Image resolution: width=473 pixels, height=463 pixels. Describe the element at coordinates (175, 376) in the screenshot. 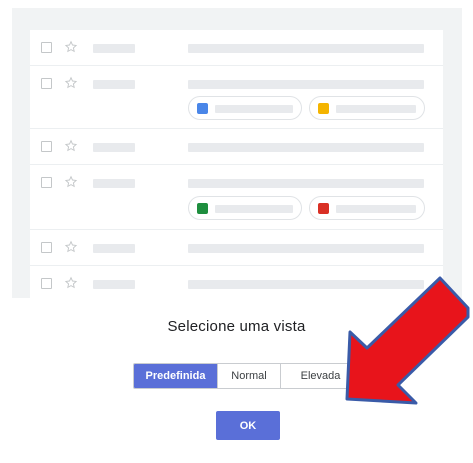

I see `view-option-predefinida: Predefinida` at that location.